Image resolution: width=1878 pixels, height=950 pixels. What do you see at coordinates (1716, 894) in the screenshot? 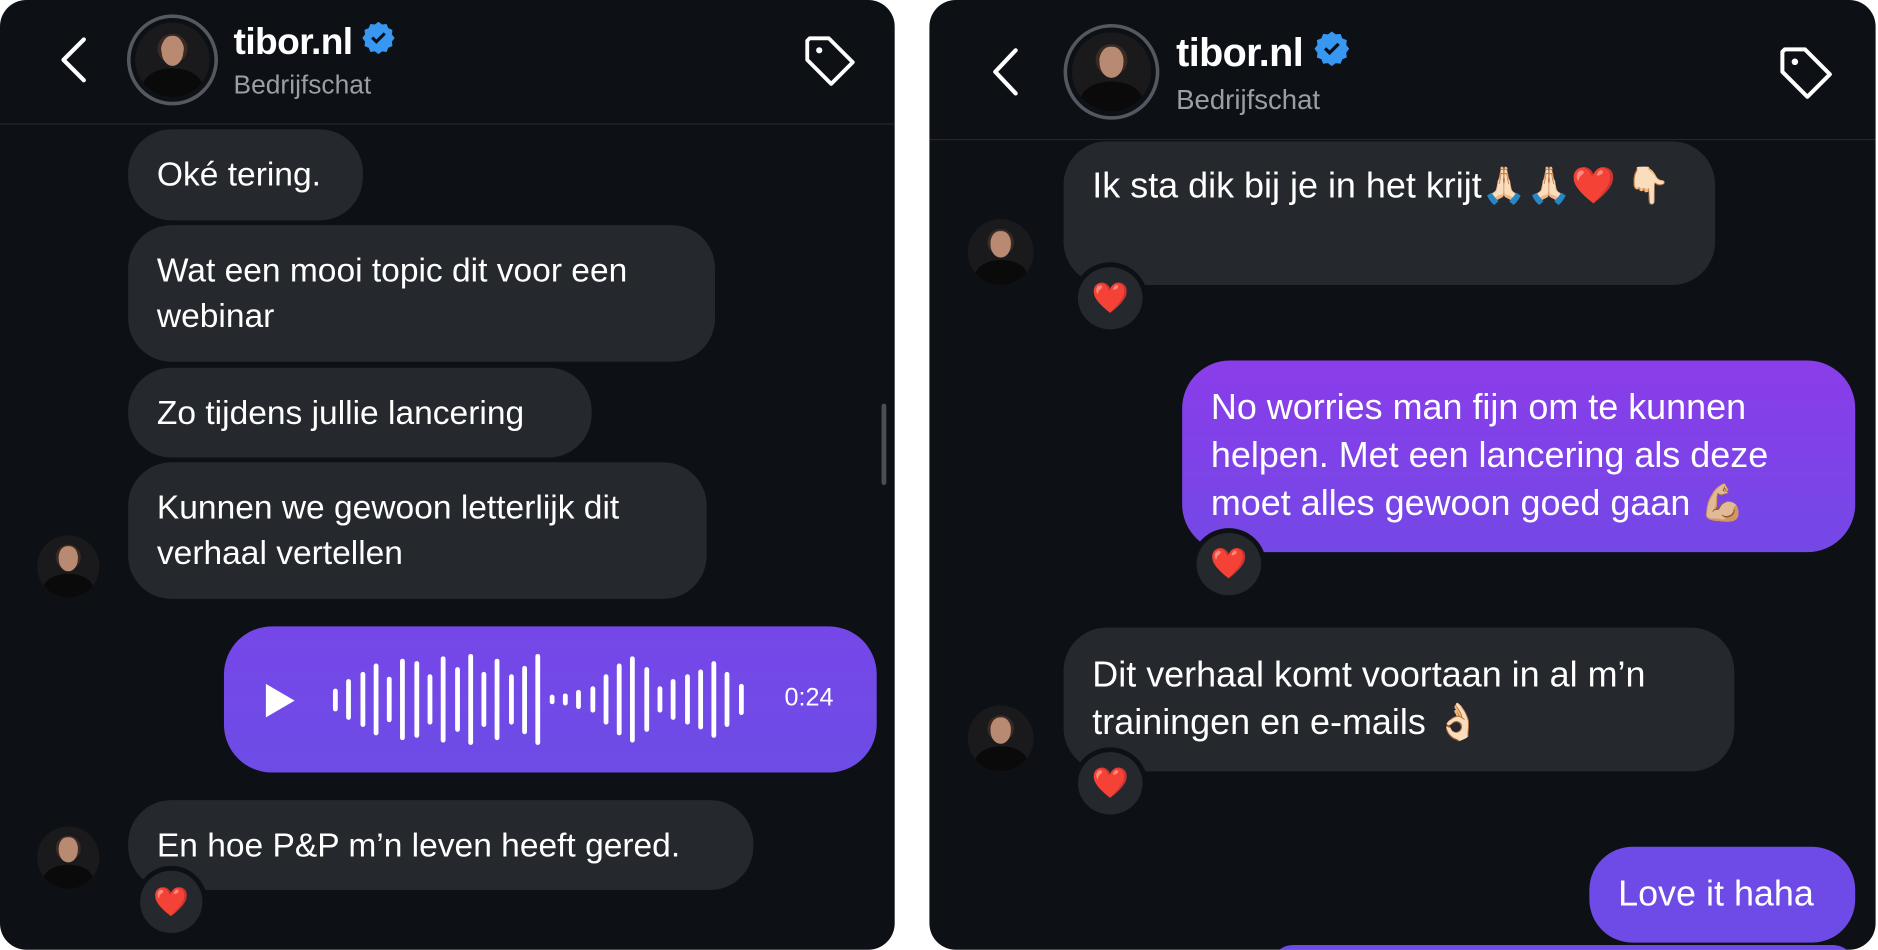
I see `message-text: Love it haha` at bounding box center [1716, 894].